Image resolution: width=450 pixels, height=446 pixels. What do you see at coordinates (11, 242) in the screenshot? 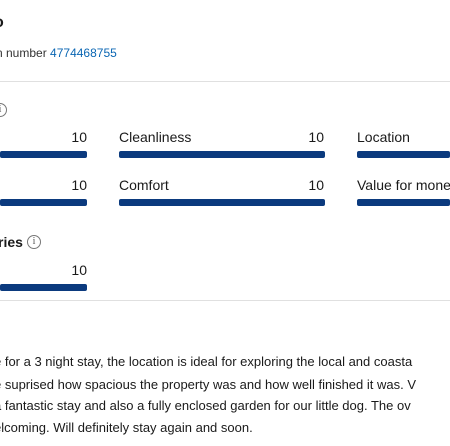
I see `subratings-title: ries` at bounding box center [11, 242].